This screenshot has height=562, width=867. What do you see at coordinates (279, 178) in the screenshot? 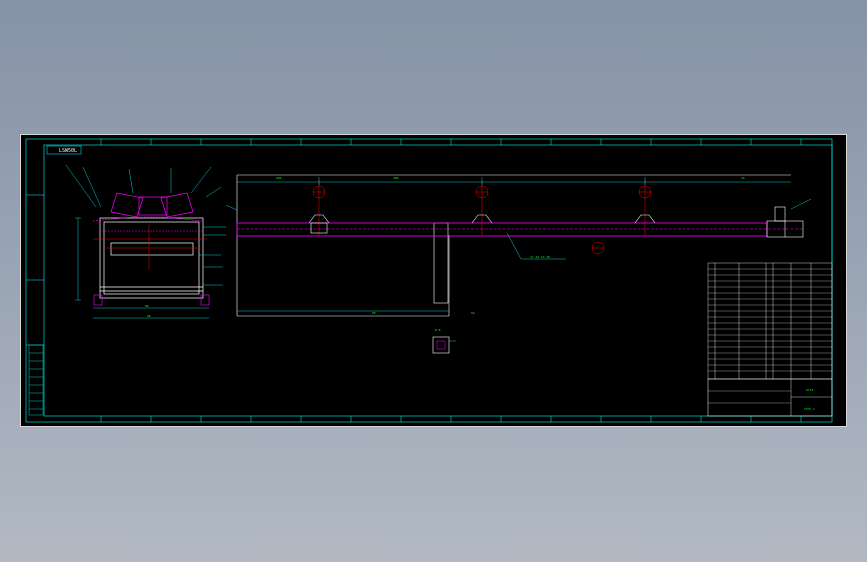
I see `total-length-dim: 500` at bounding box center [279, 178].